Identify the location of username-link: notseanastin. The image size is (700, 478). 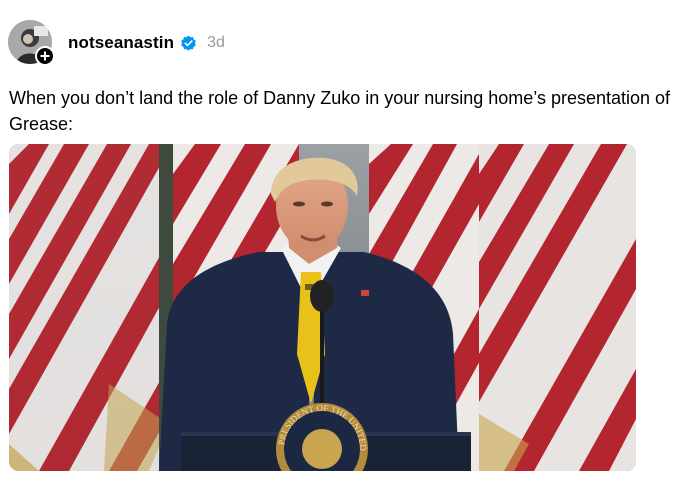
(121, 43).